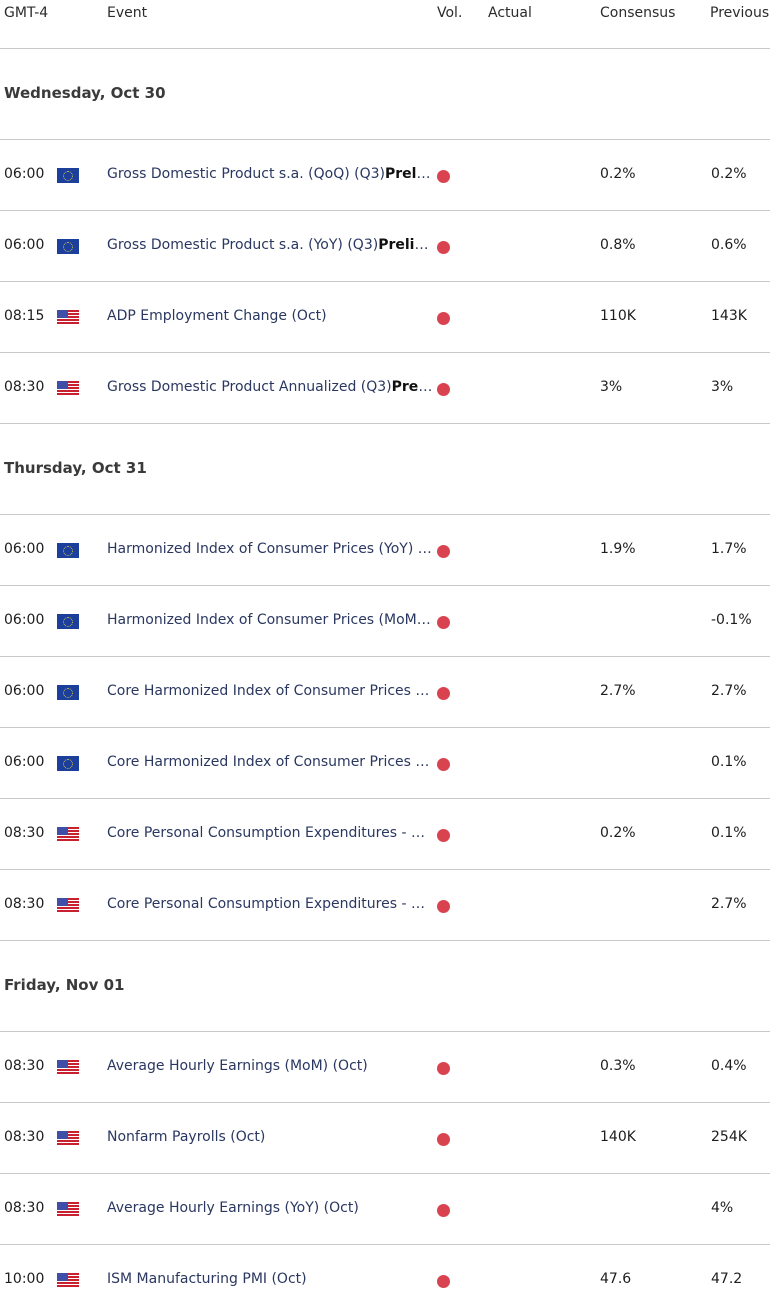 The width and height of the screenshot is (770, 1315). I want to click on header-timezone: GMT-4, so click(26, 13).